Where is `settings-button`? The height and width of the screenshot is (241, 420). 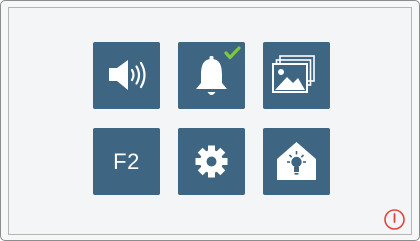 settings-button is located at coordinates (211, 161).